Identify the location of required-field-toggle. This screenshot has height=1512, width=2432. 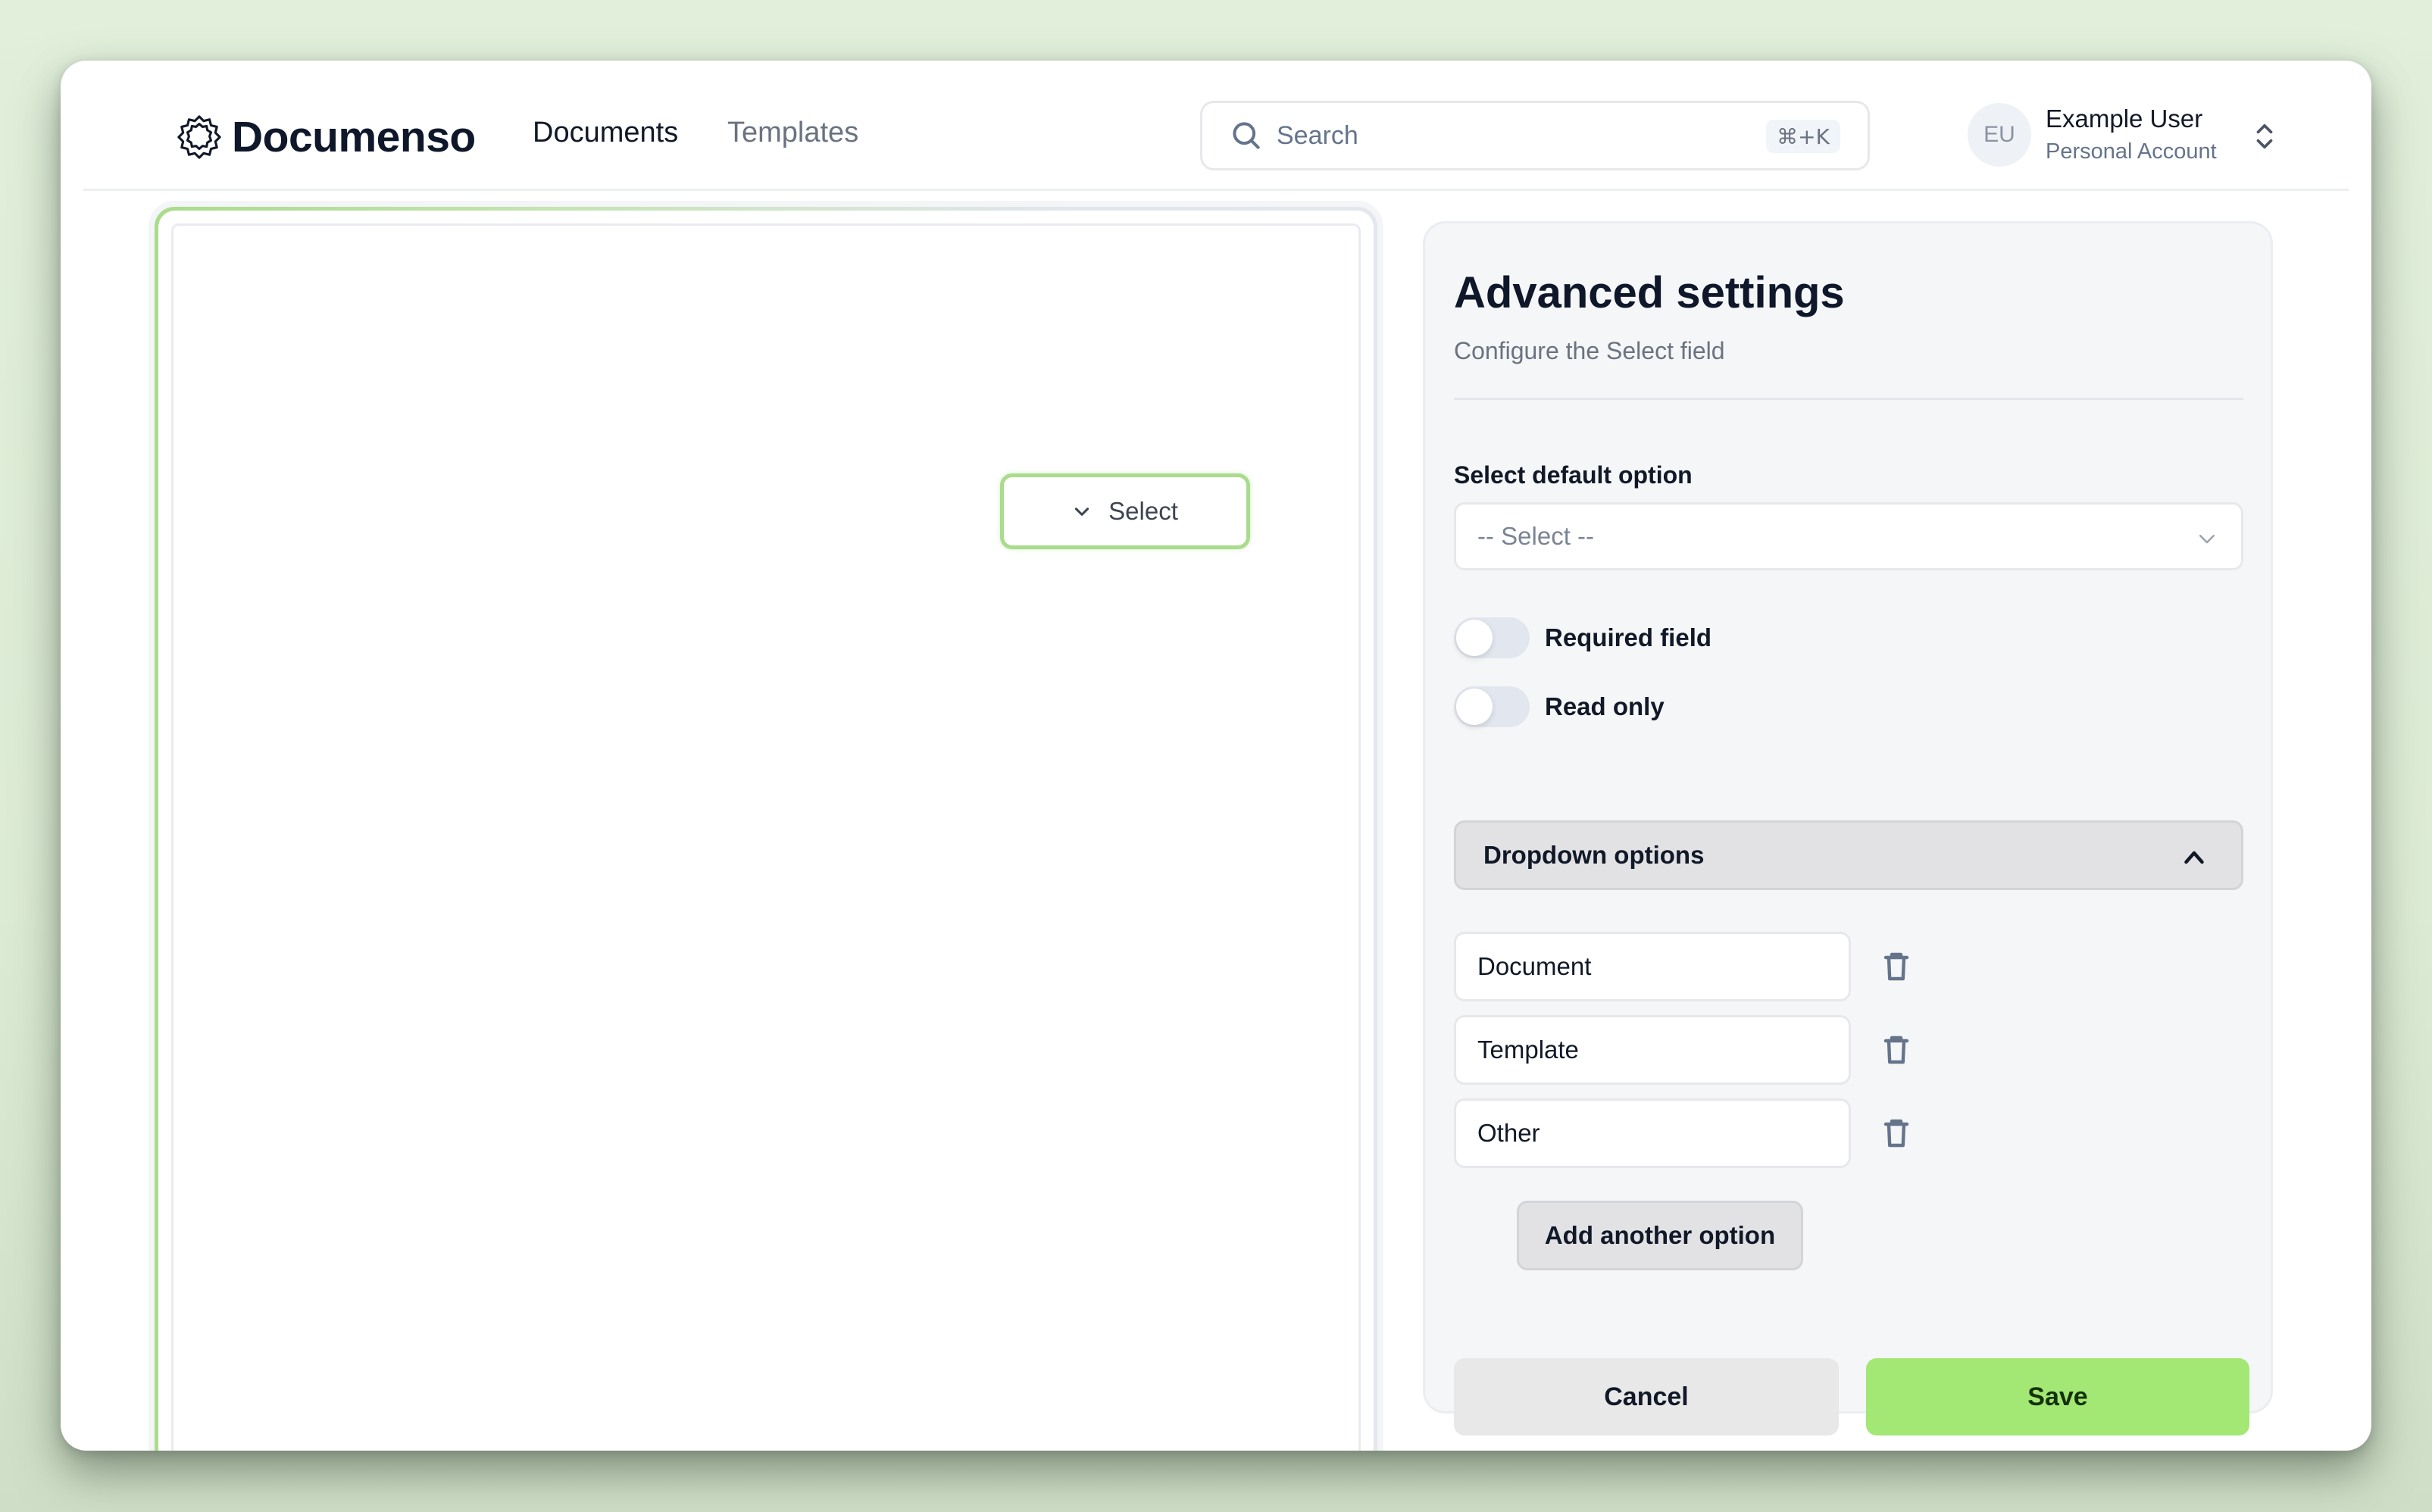
(1492, 637).